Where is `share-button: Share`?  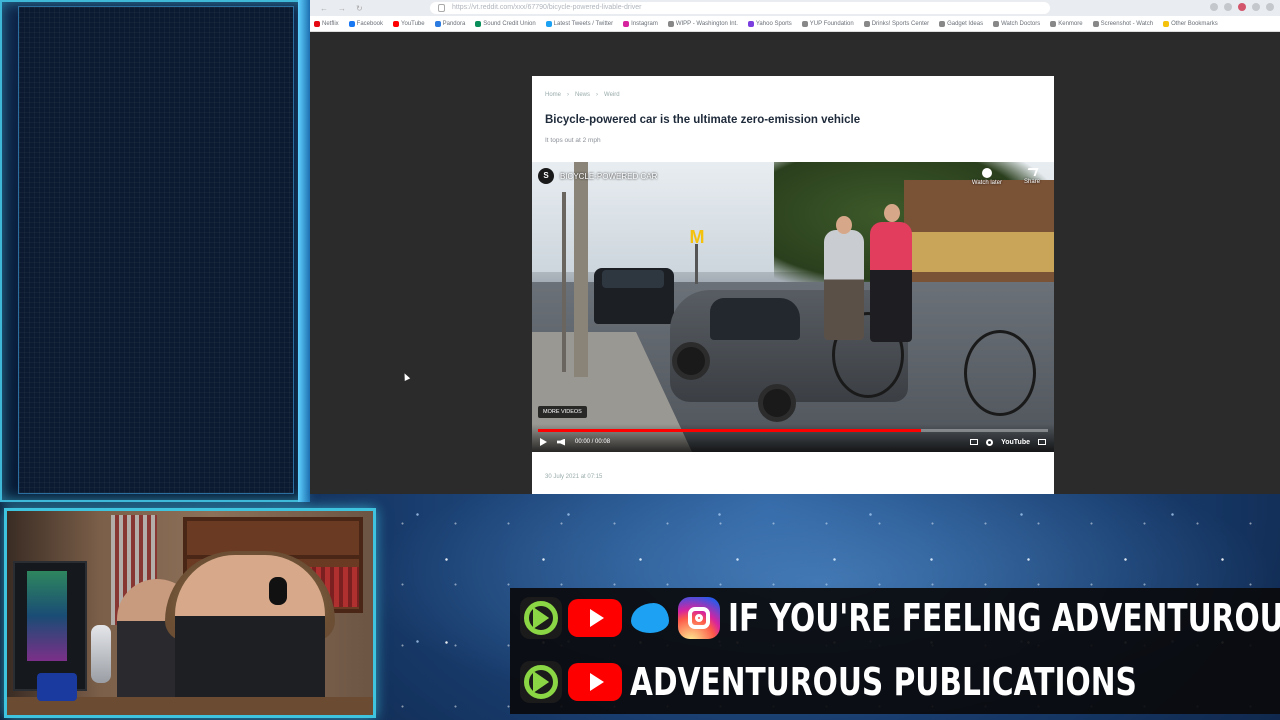
share-button: Share is located at coordinates (1032, 176).